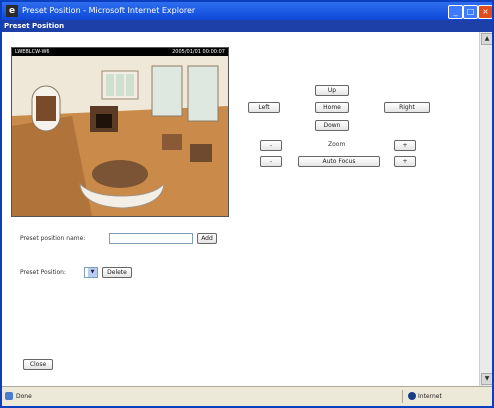 The image size is (494, 408). I want to click on focus-far-button: +, so click(405, 161).